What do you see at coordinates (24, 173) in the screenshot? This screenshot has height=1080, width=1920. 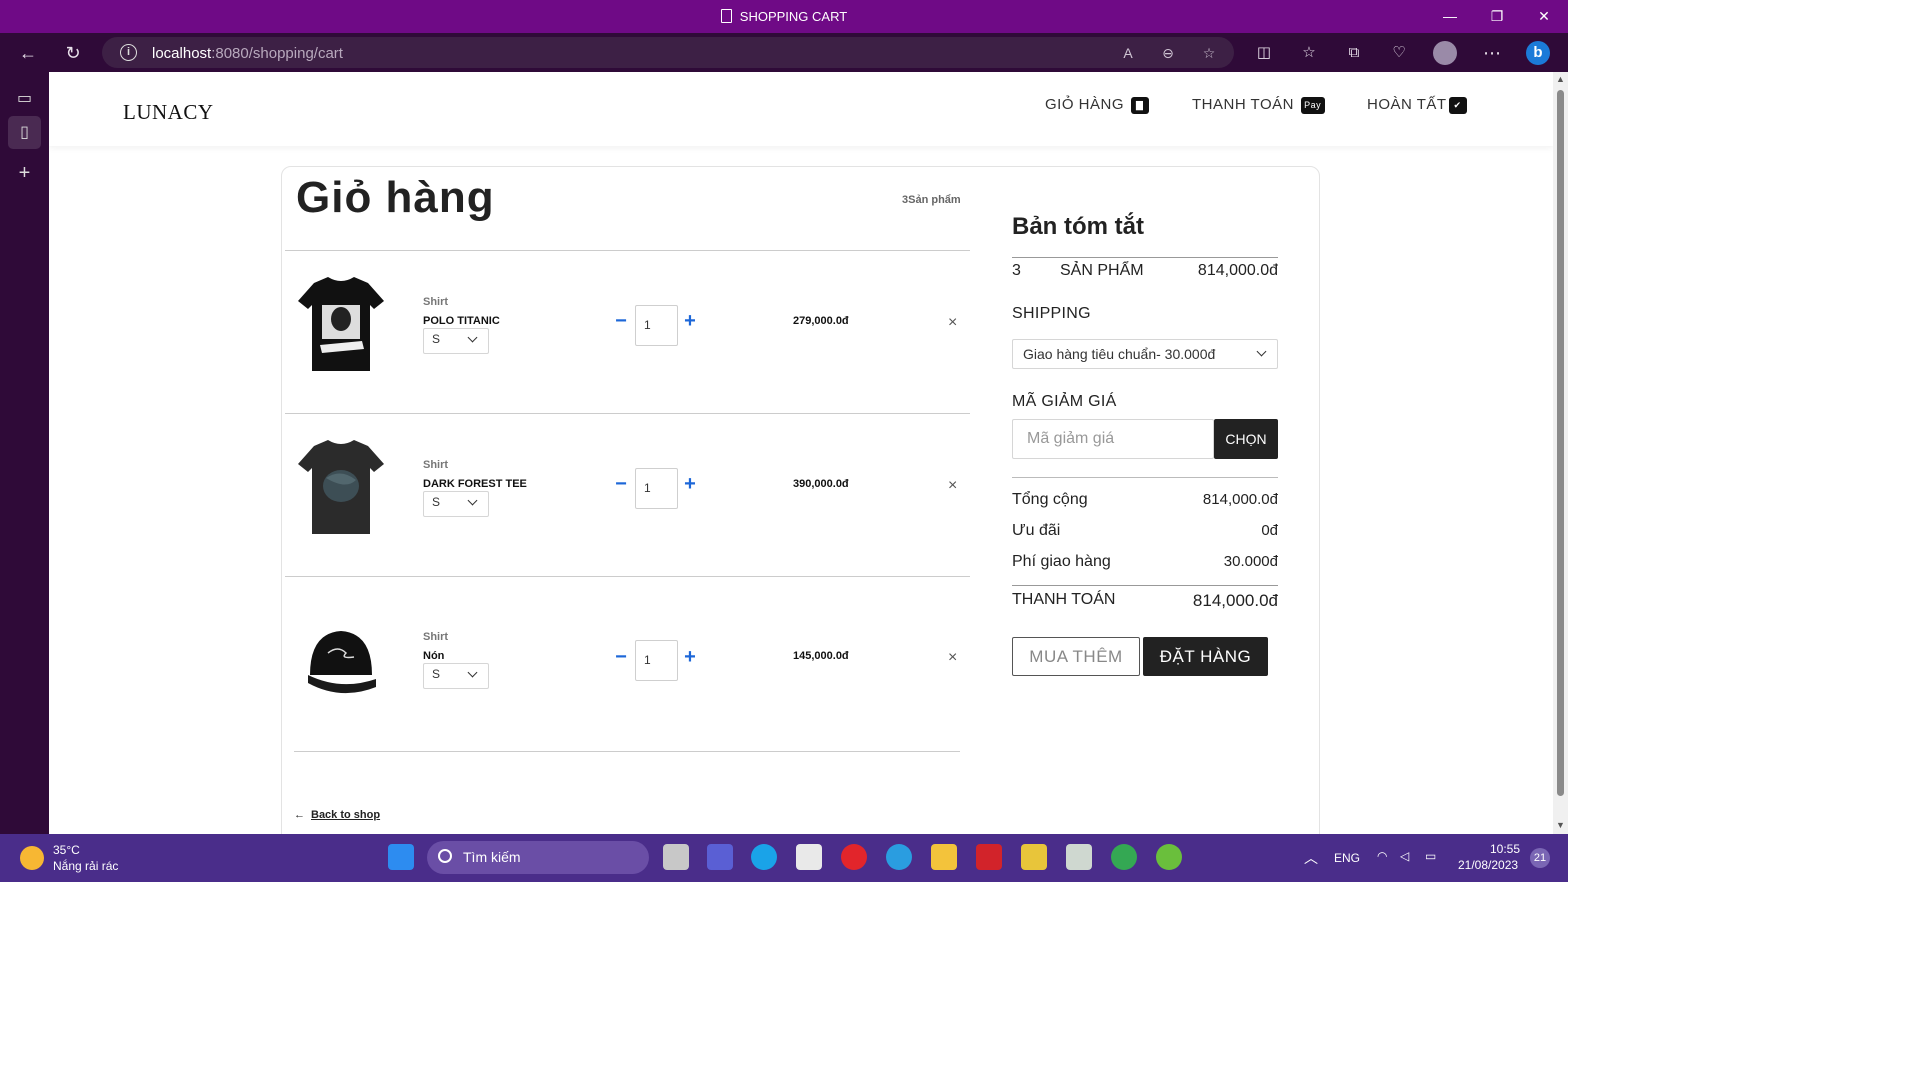 I see `new-tab-icon: +` at bounding box center [24, 173].